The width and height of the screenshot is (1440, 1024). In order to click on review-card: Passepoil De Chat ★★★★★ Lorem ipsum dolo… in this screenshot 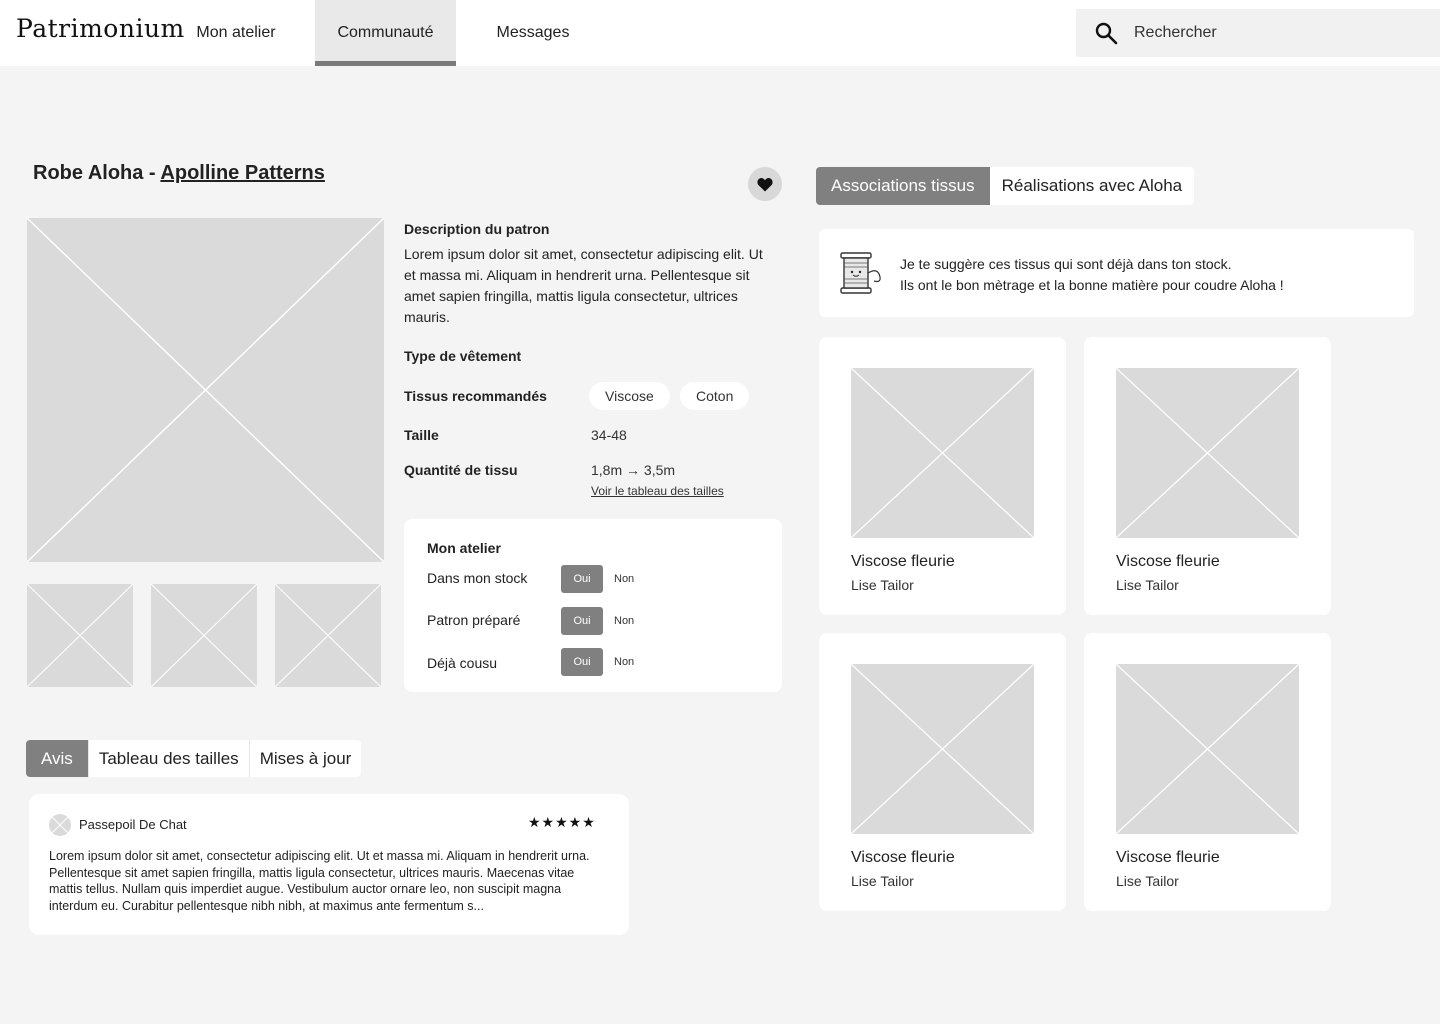, I will do `click(329, 864)`.